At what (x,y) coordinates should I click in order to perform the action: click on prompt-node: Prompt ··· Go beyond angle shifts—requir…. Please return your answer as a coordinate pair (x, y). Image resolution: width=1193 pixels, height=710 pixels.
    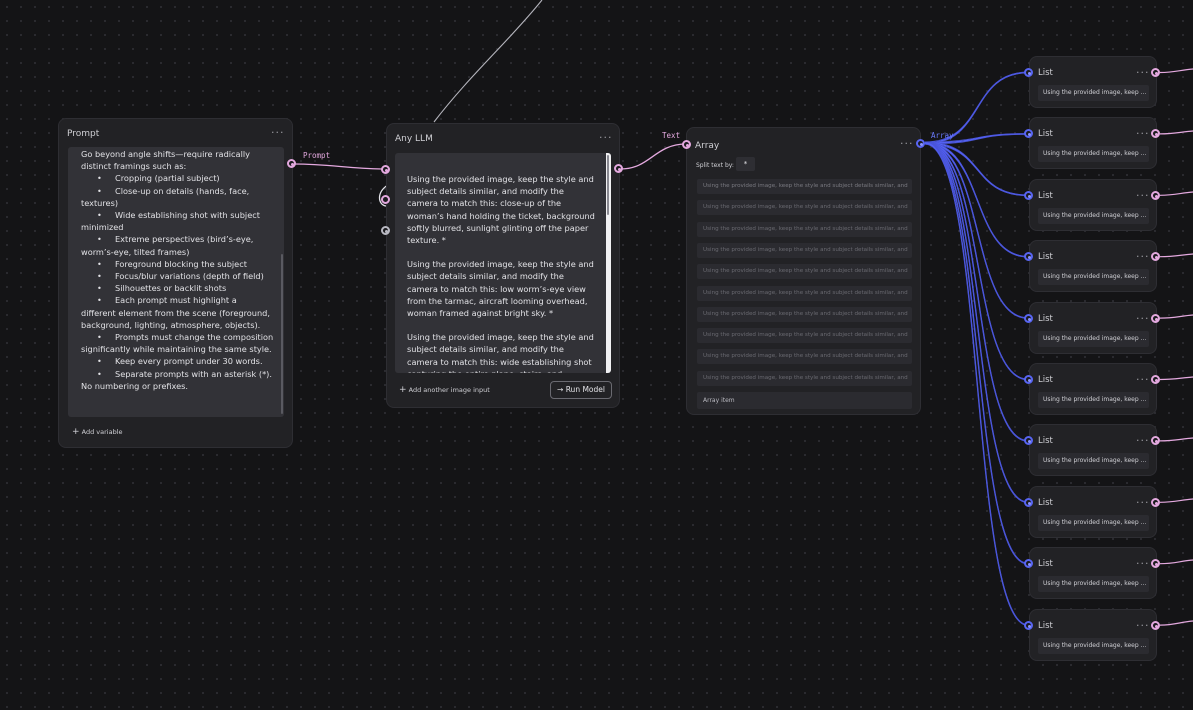
    Looking at the image, I should click on (175, 283).